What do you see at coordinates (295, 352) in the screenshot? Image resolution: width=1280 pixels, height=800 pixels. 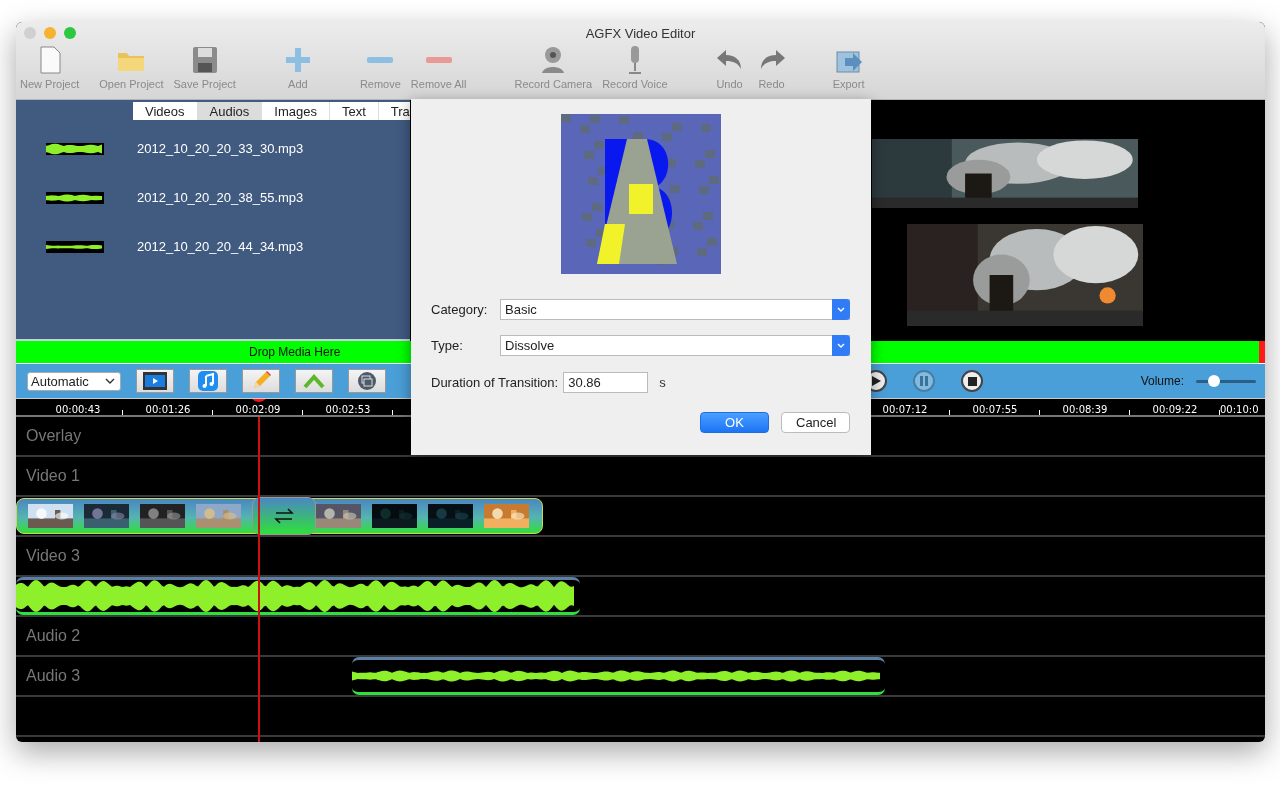 I see `drop-zone-label: Drop Media Here` at bounding box center [295, 352].